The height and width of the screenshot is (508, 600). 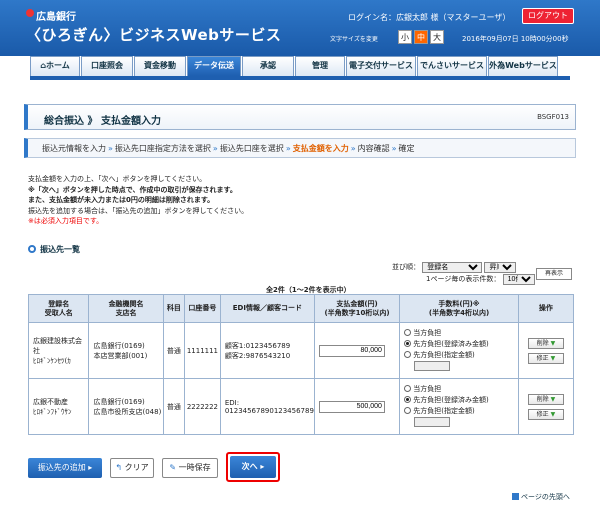 I want to click on instruction-line: ※「次へ」ボタンを押した時点で、作成中の取引が保存されます。, so click(x=132, y=189).